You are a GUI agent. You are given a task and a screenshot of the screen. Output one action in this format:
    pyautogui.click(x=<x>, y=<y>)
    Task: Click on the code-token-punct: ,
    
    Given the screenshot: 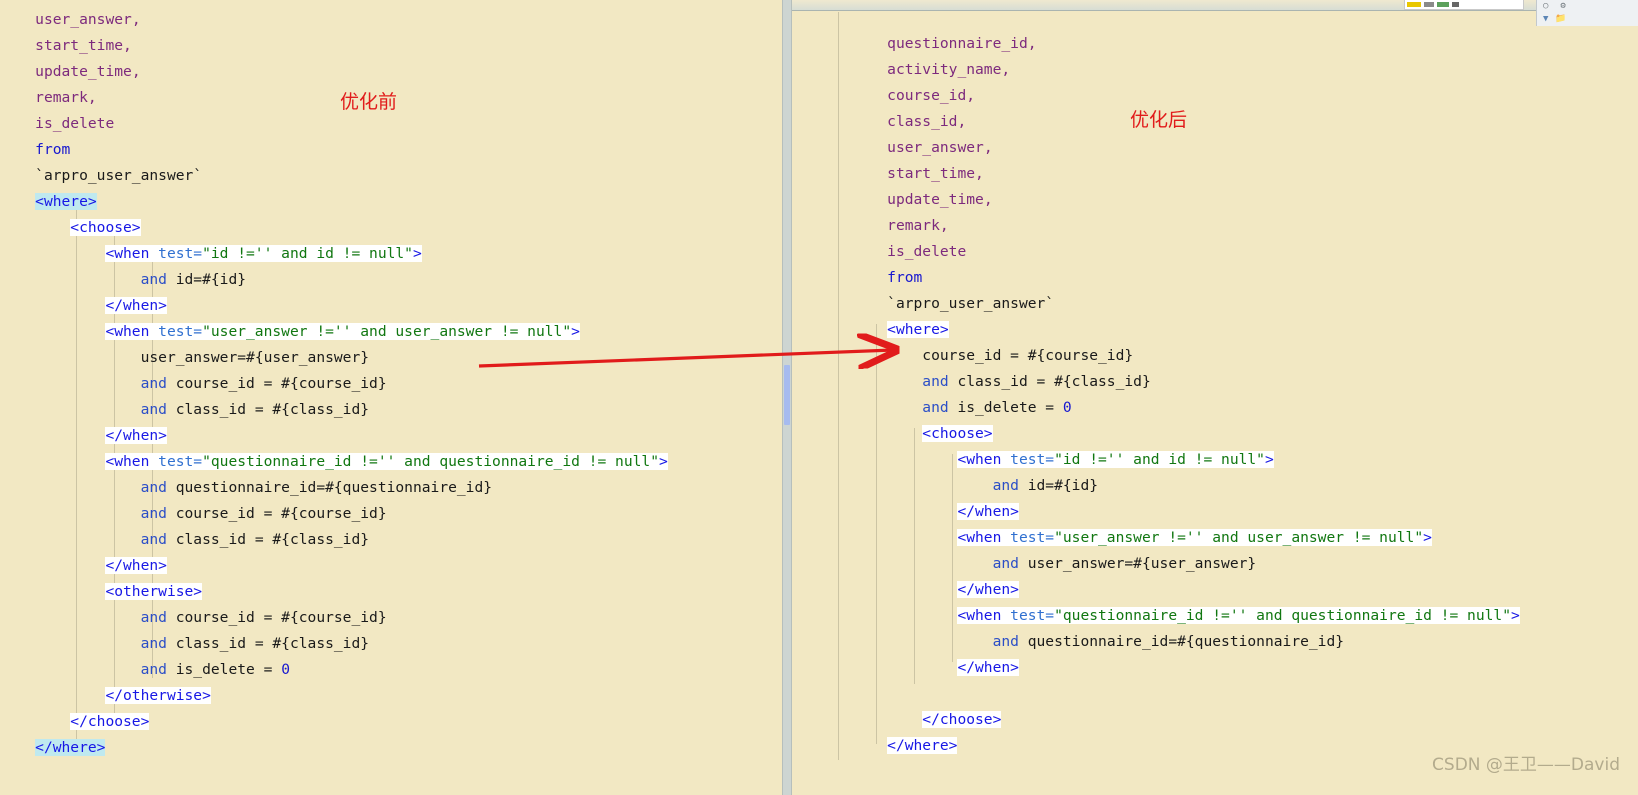 What is the action you would take?
    pyautogui.click(x=136, y=19)
    